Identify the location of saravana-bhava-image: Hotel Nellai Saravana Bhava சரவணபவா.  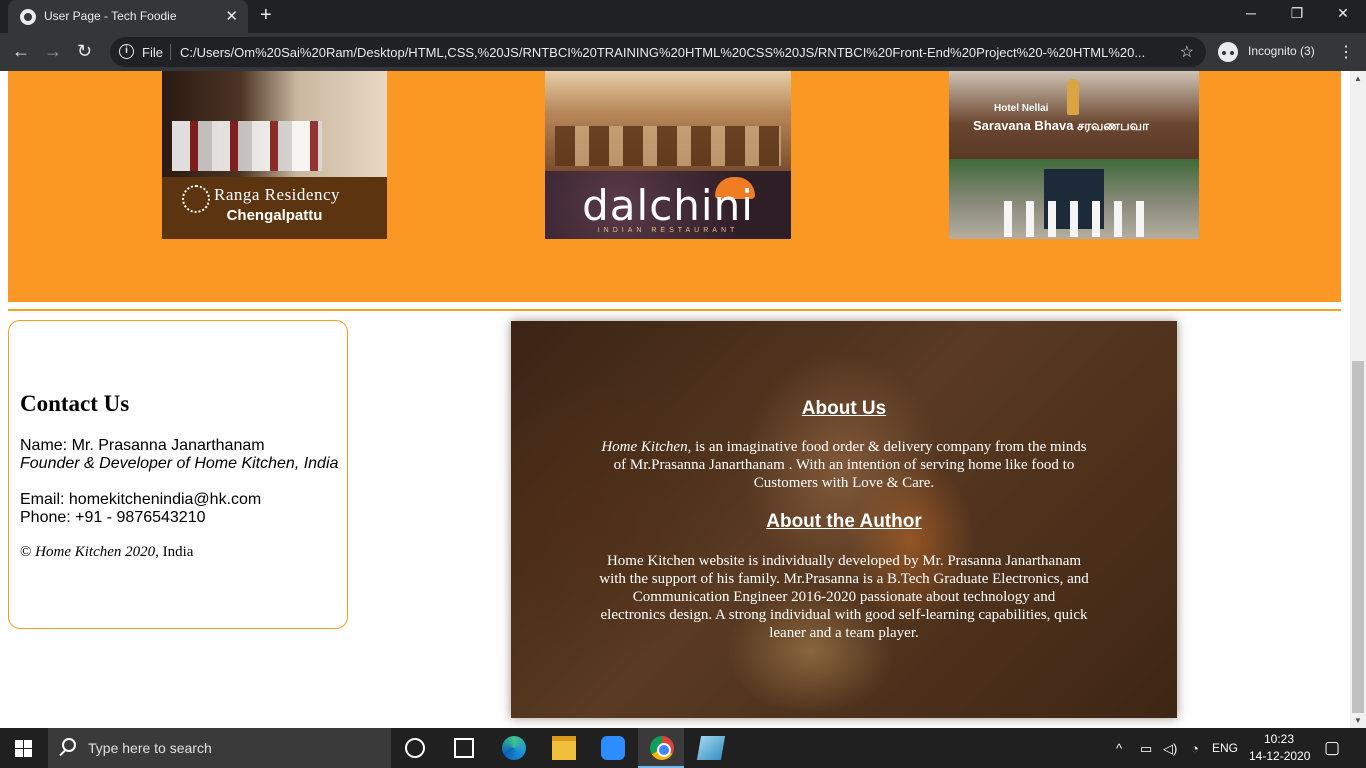
(1074, 155).